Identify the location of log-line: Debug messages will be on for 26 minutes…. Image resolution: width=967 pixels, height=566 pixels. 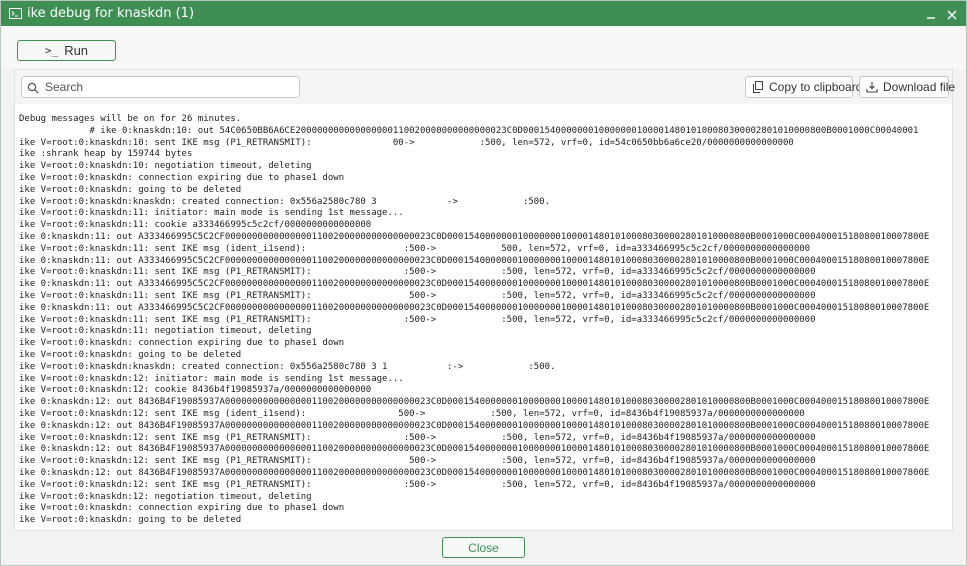
(130, 119).